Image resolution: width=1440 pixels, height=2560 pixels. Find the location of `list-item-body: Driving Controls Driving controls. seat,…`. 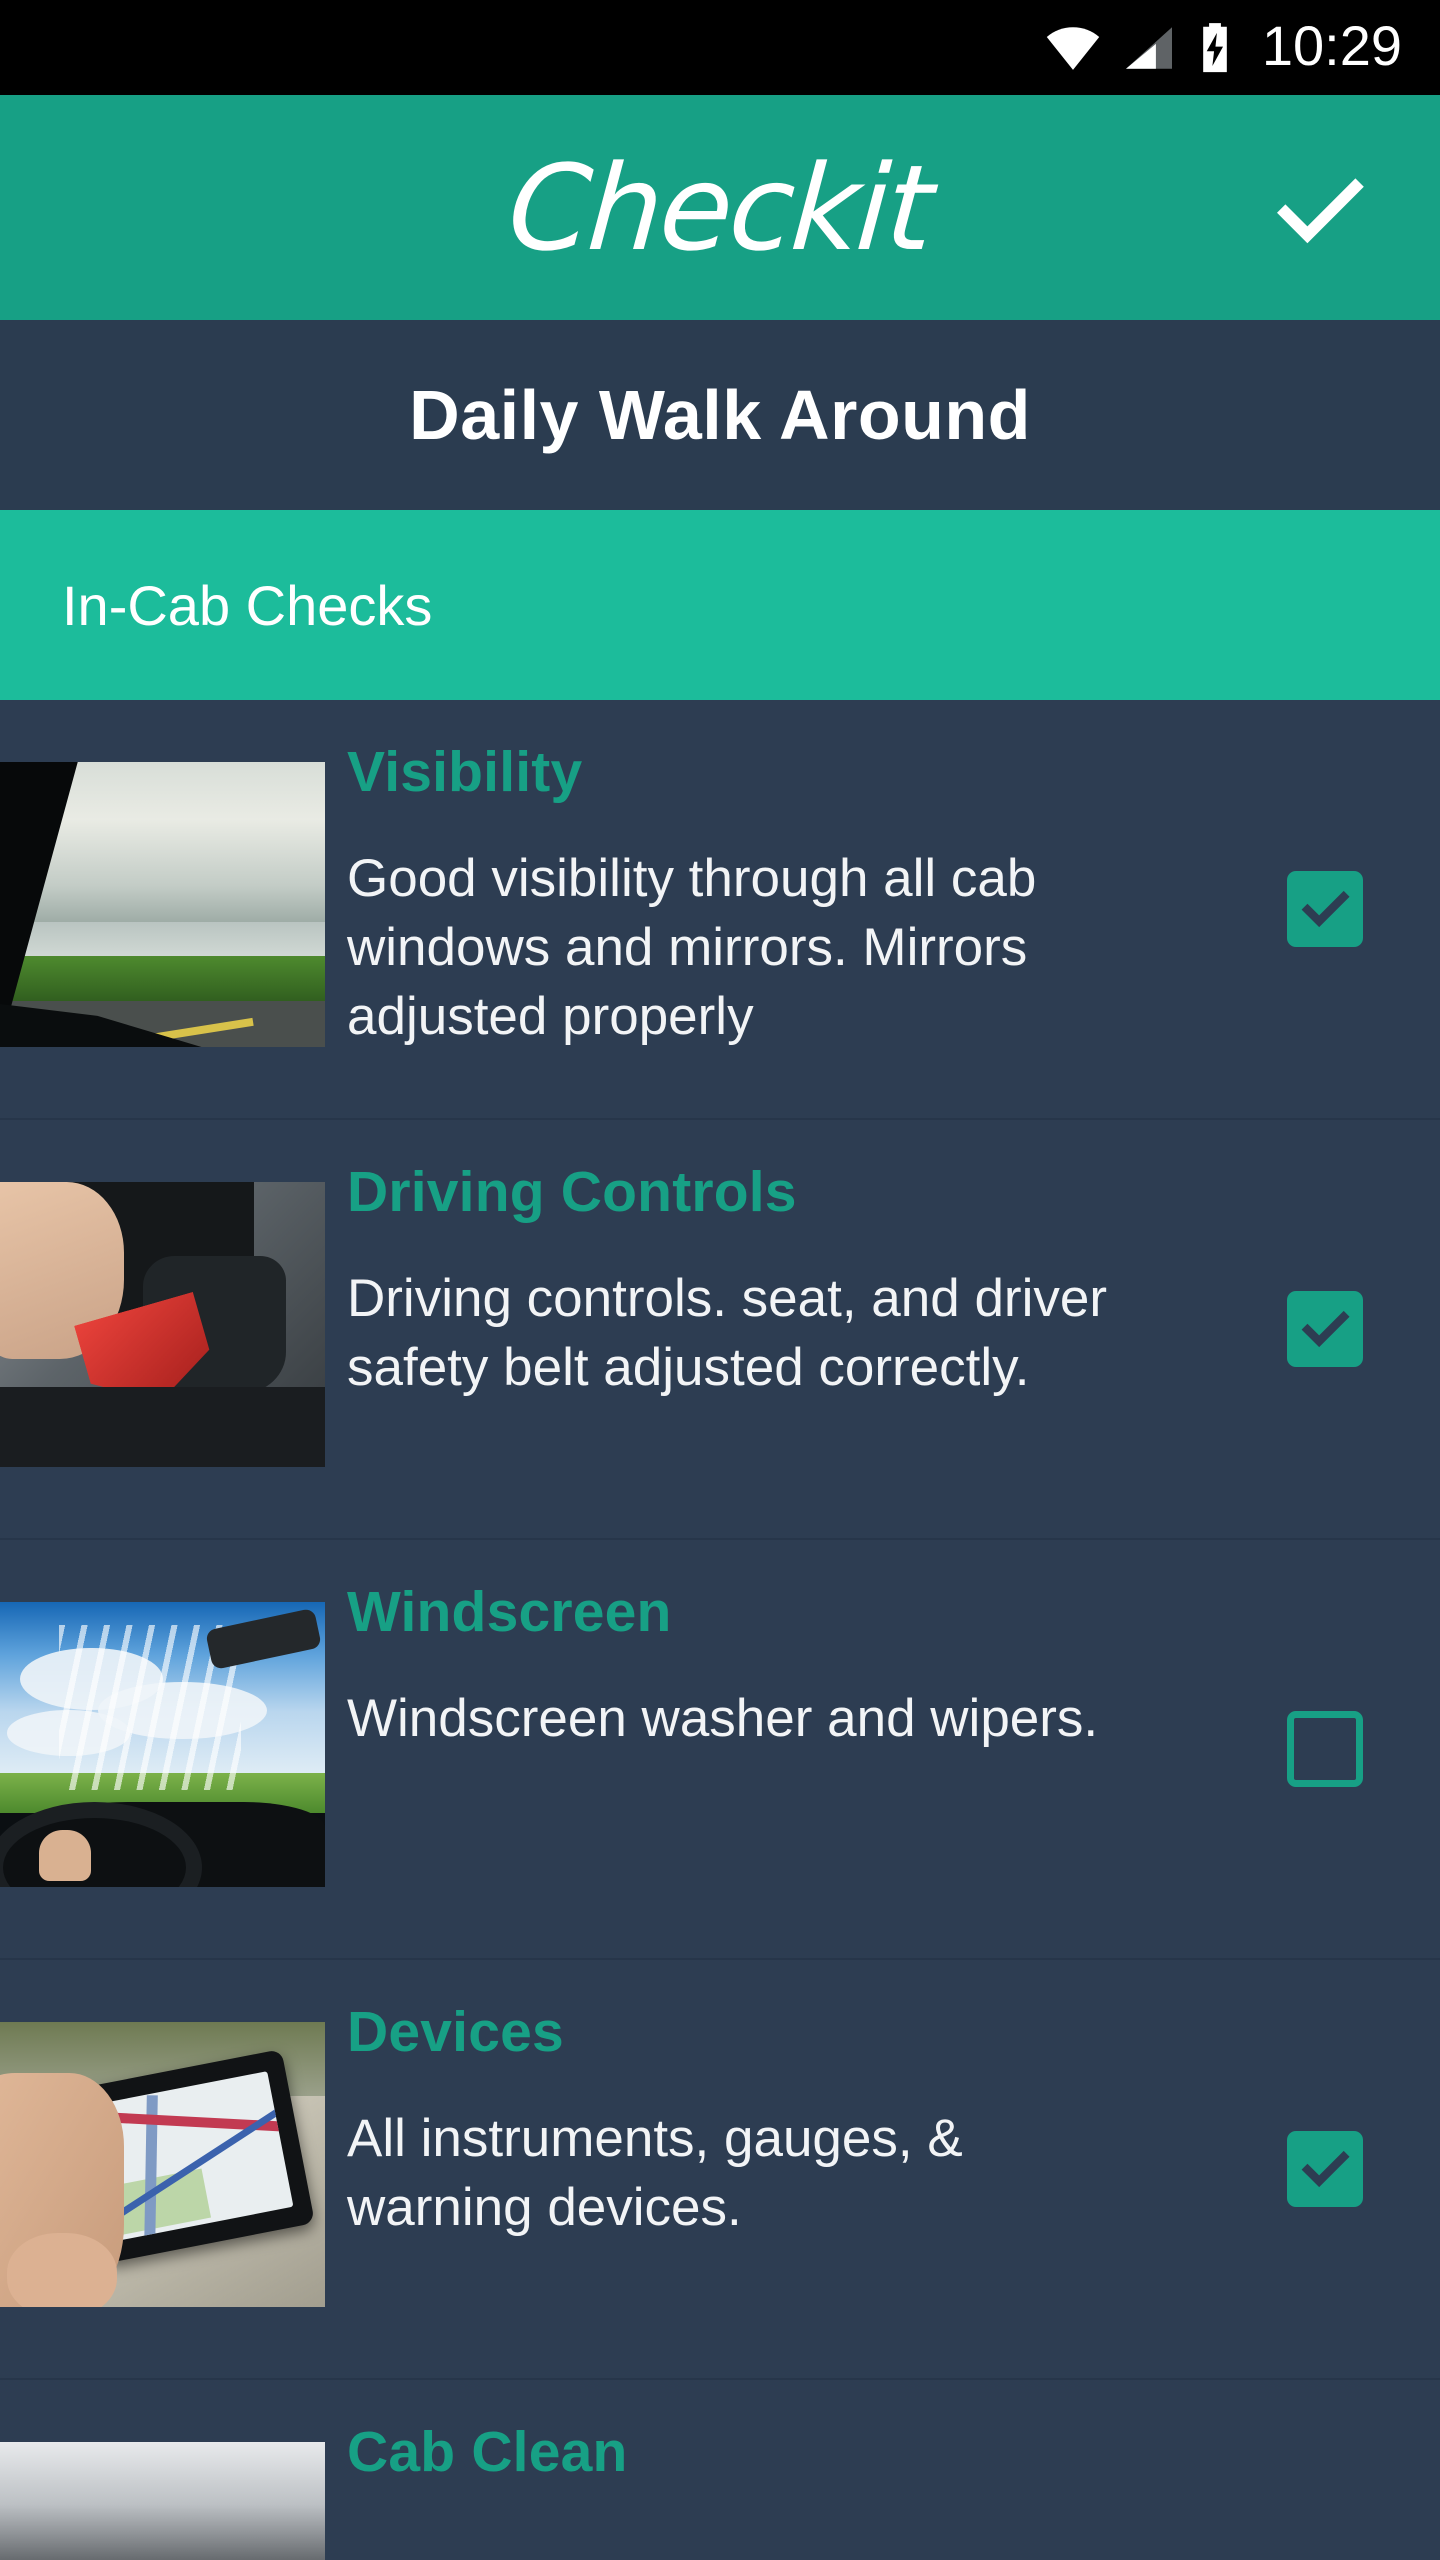

list-item-body: Driving Controls Driving controls. seat,… is located at coordinates (787, 1283).